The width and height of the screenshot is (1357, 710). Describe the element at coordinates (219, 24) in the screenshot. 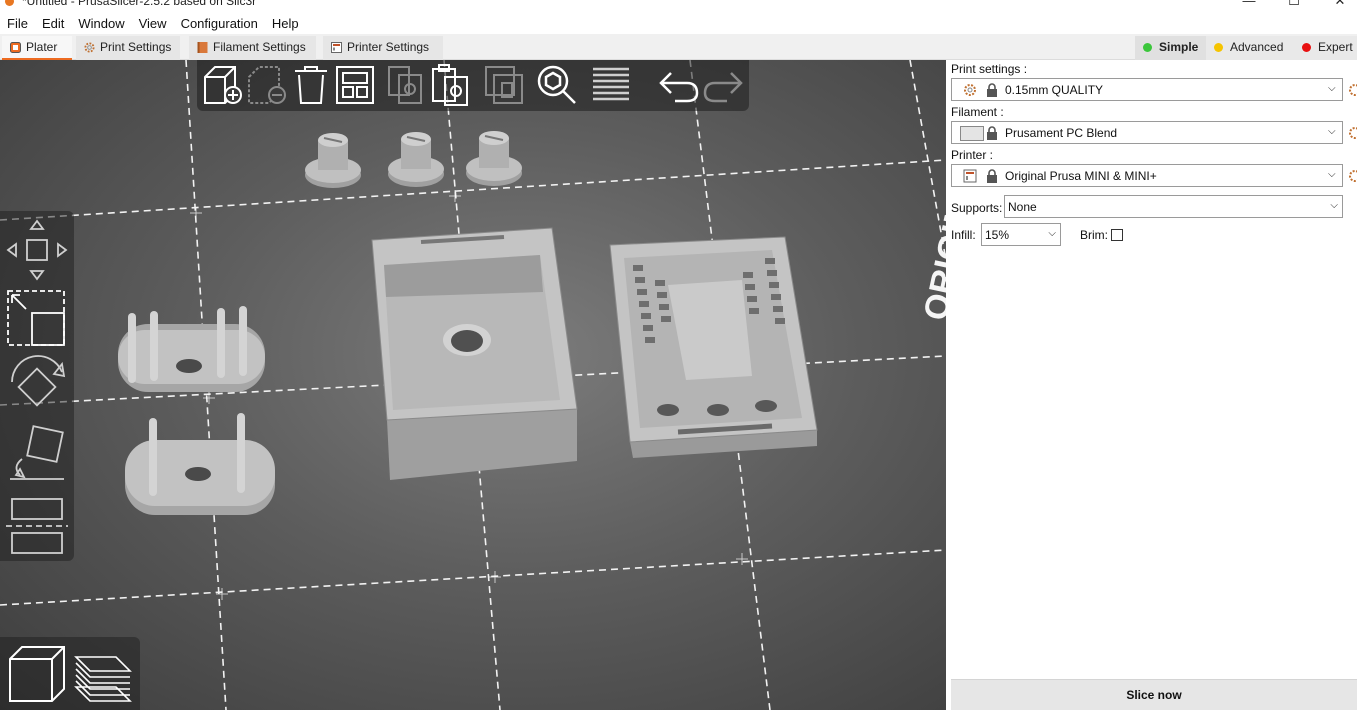

I see `menu-configuration: Configuration` at that location.